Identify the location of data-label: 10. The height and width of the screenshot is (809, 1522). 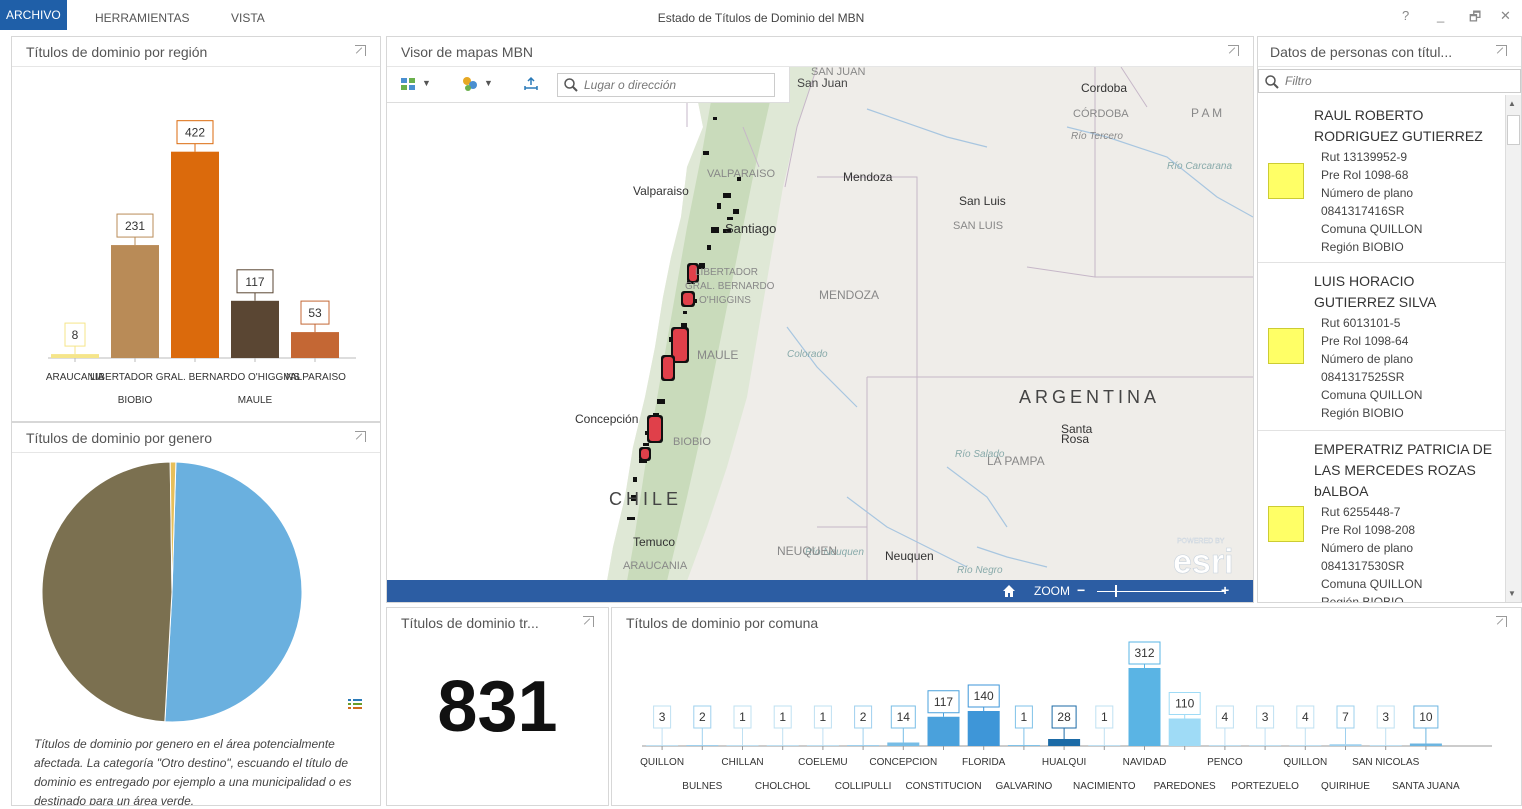
(1426, 717).